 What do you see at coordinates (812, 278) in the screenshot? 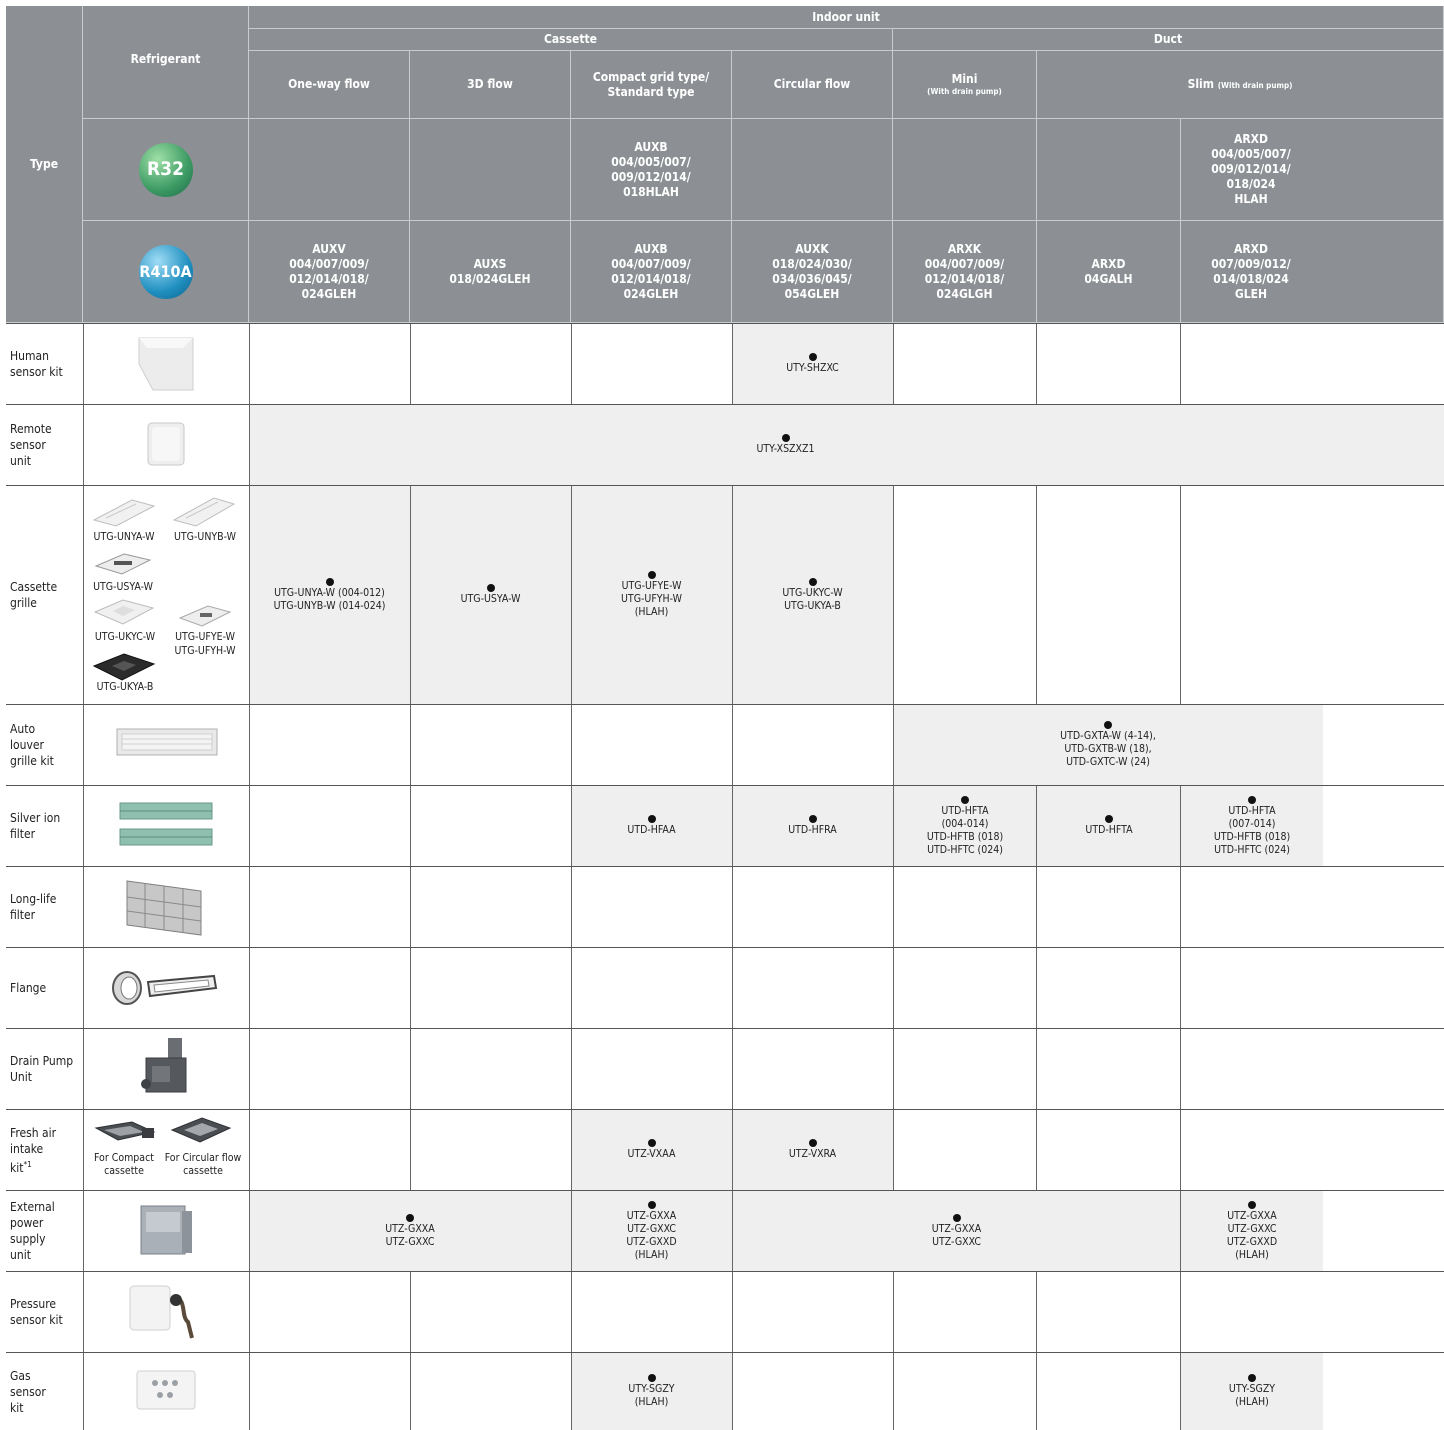
I see `model-line: 034/036/045/` at bounding box center [812, 278].